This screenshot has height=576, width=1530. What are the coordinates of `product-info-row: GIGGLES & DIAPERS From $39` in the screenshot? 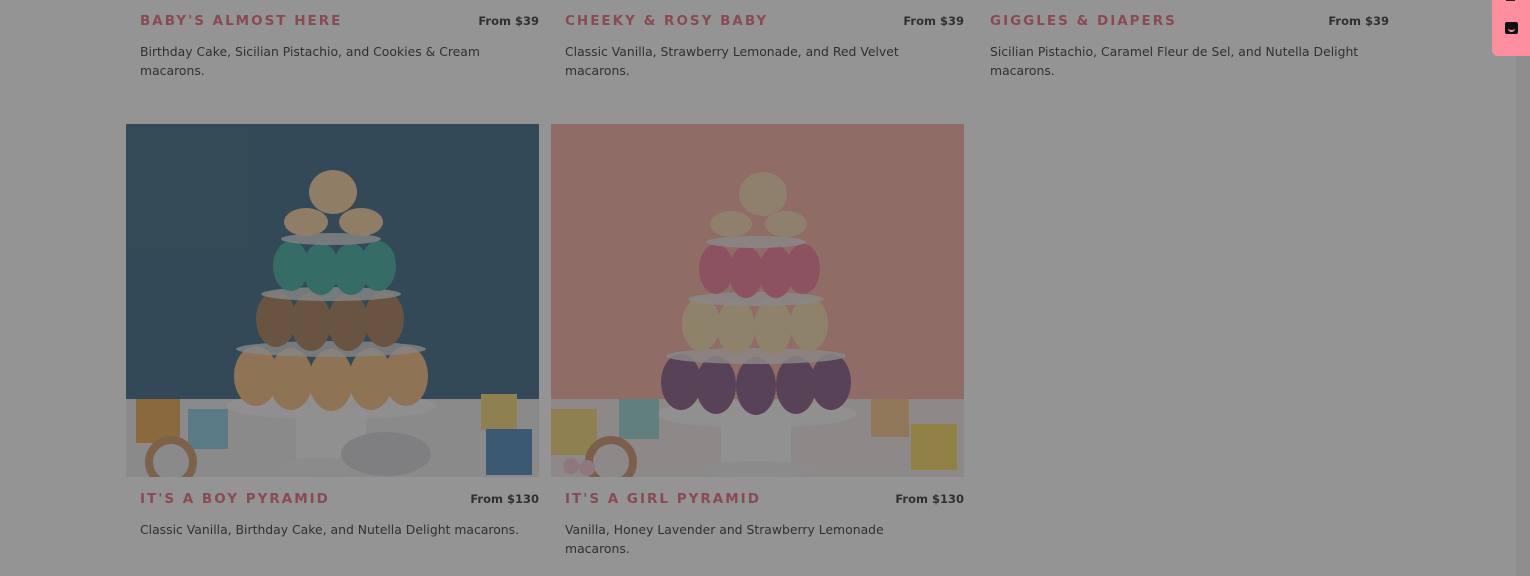 It's located at (1189, 21).